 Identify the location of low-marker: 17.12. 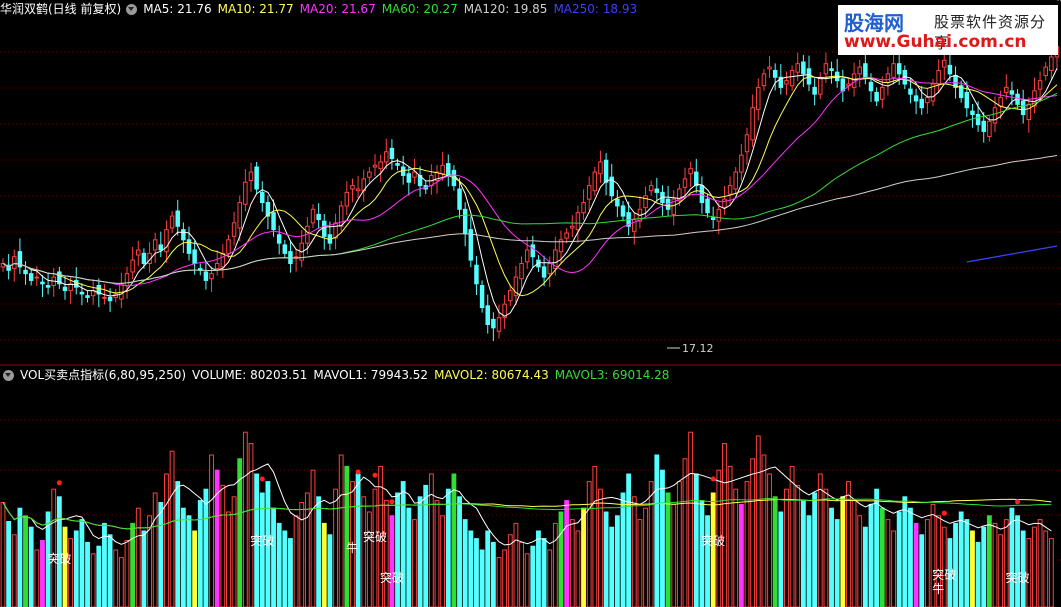
(690, 348).